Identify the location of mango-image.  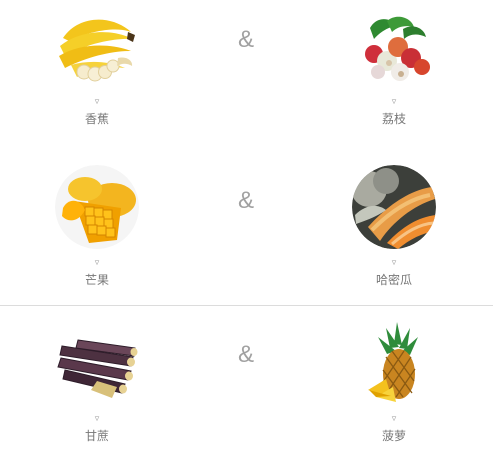
(97, 207).